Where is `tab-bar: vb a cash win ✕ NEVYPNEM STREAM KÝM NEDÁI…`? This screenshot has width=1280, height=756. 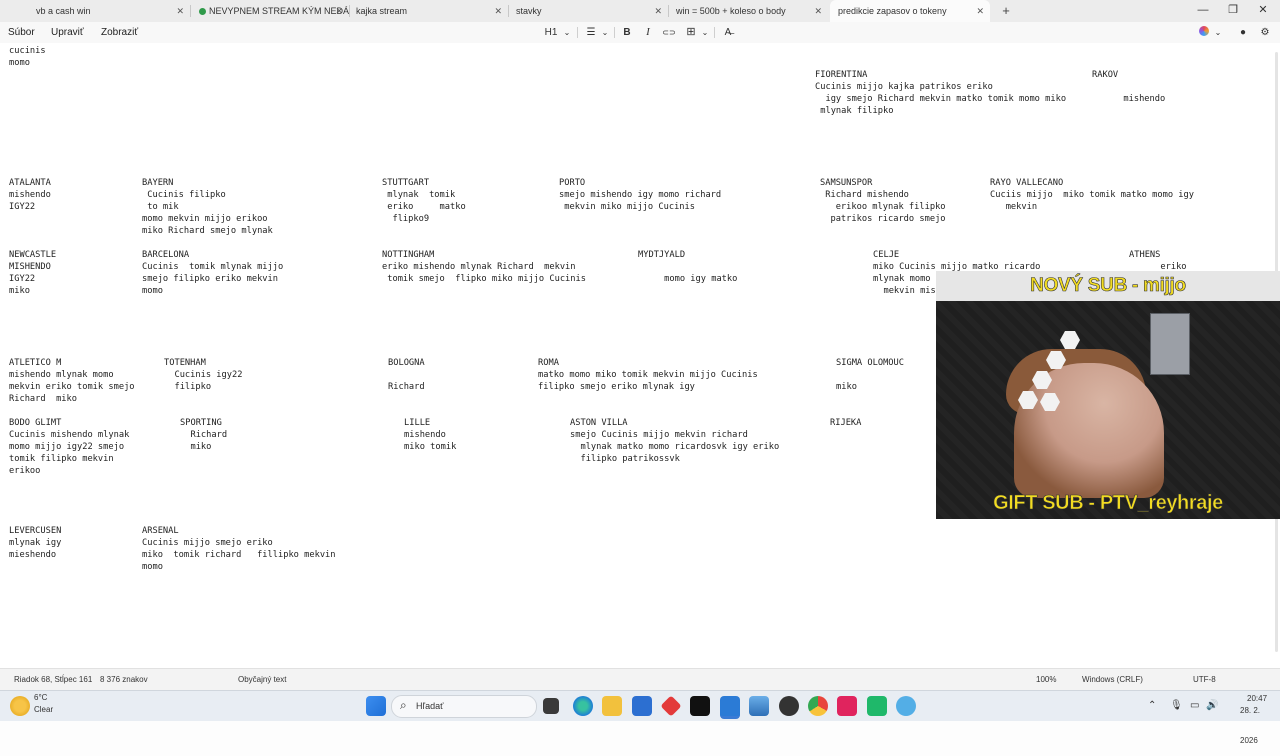
tab-bar: vb a cash win ✕ NEVYPNEM STREAM KÝM NEDÁI… is located at coordinates (640, 11).